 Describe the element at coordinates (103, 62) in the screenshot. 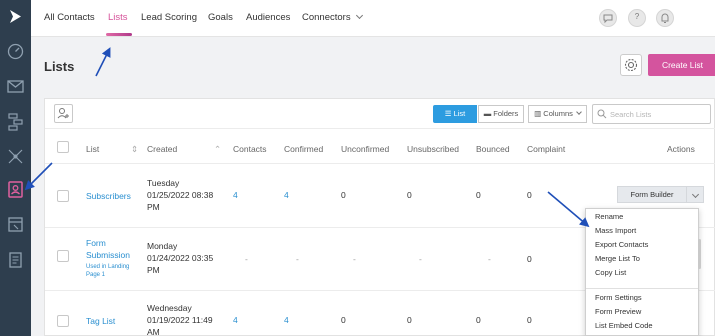

I see `arrow-to-lists-tab` at that location.